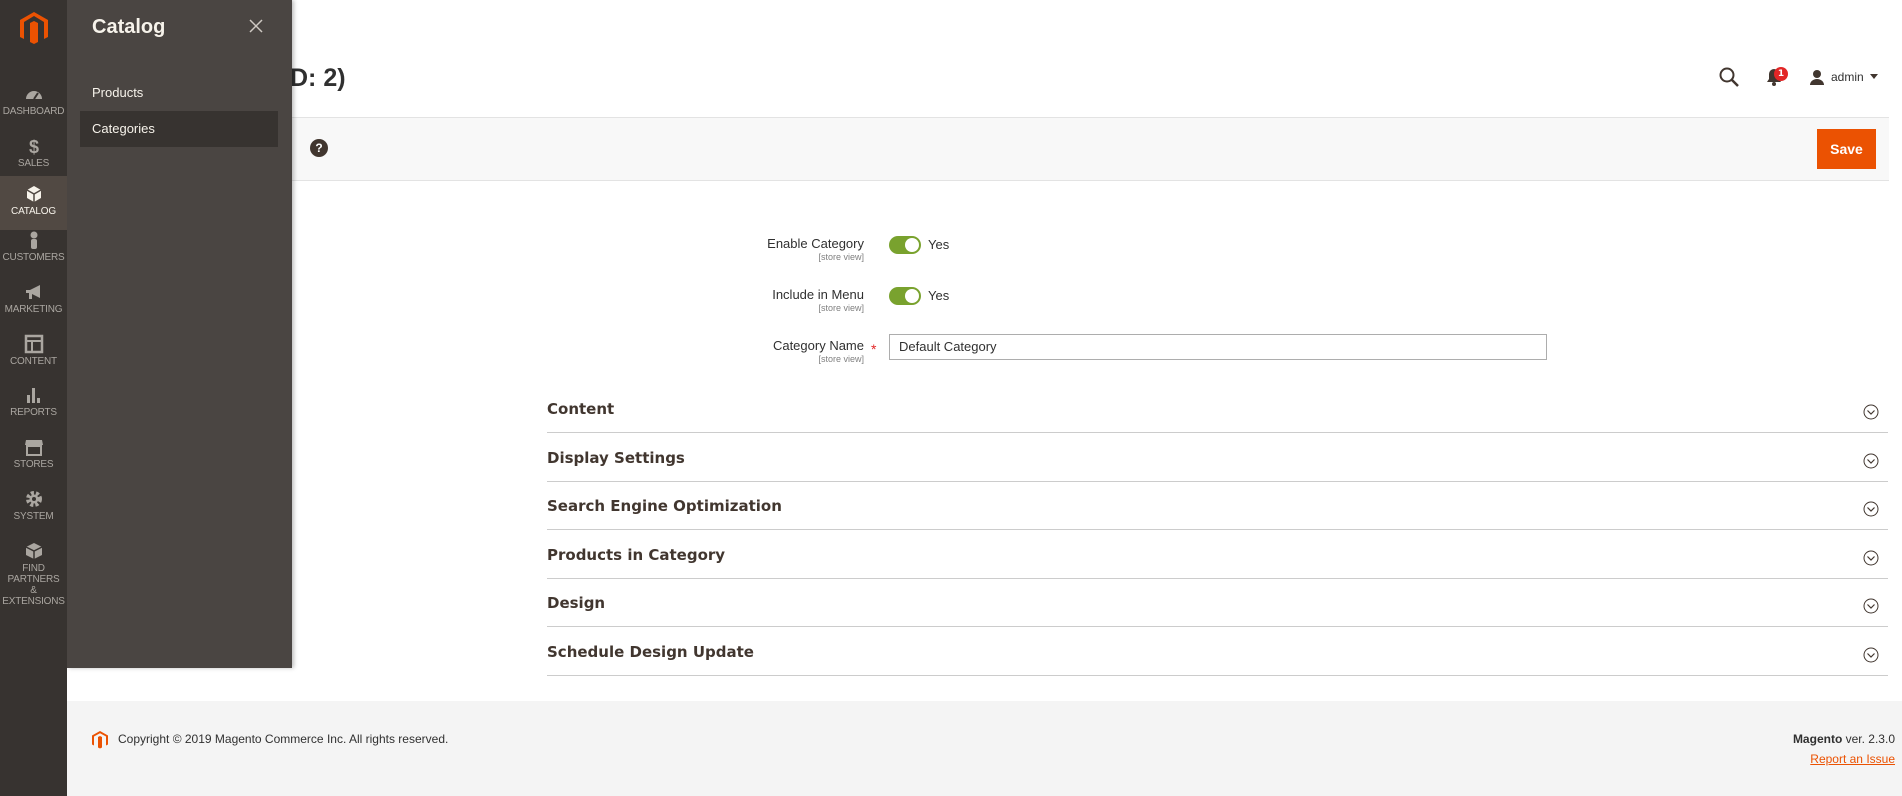 The height and width of the screenshot is (796, 1902). What do you see at coordinates (33, 95) in the screenshot?
I see `dashboard-icon` at bounding box center [33, 95].